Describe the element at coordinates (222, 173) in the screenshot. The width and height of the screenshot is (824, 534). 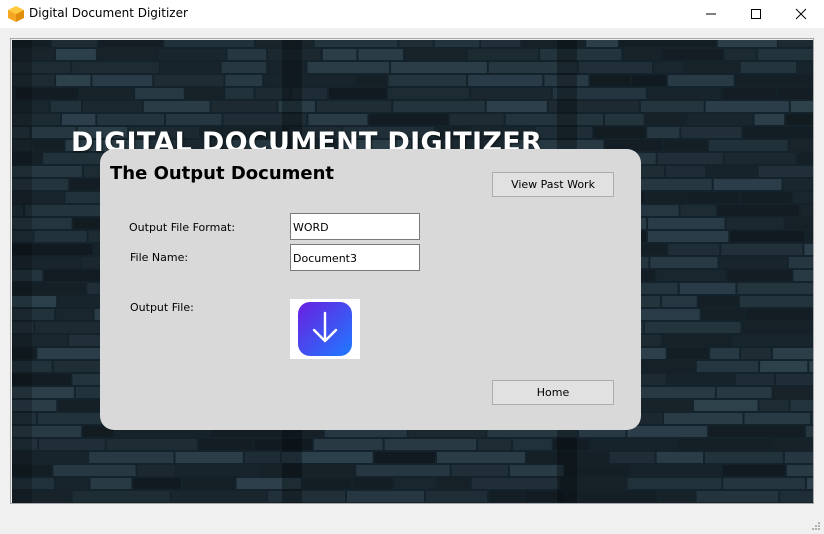
I see `panel-title: The Output Document` at that location.